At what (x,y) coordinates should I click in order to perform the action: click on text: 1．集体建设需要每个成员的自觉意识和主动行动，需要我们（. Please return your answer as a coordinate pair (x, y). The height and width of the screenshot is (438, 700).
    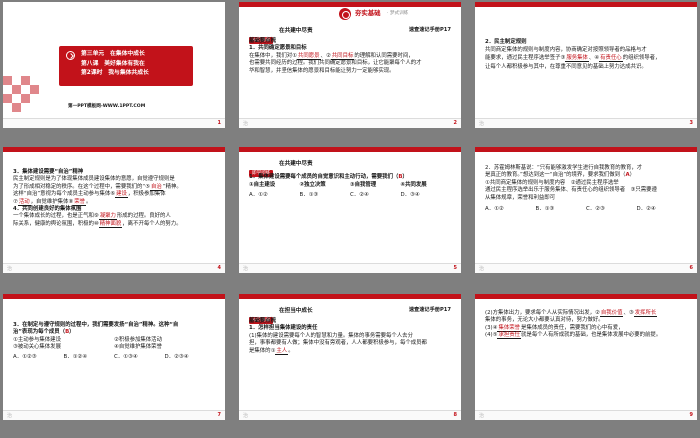
    Looking at the image, I should click on (324, 177).